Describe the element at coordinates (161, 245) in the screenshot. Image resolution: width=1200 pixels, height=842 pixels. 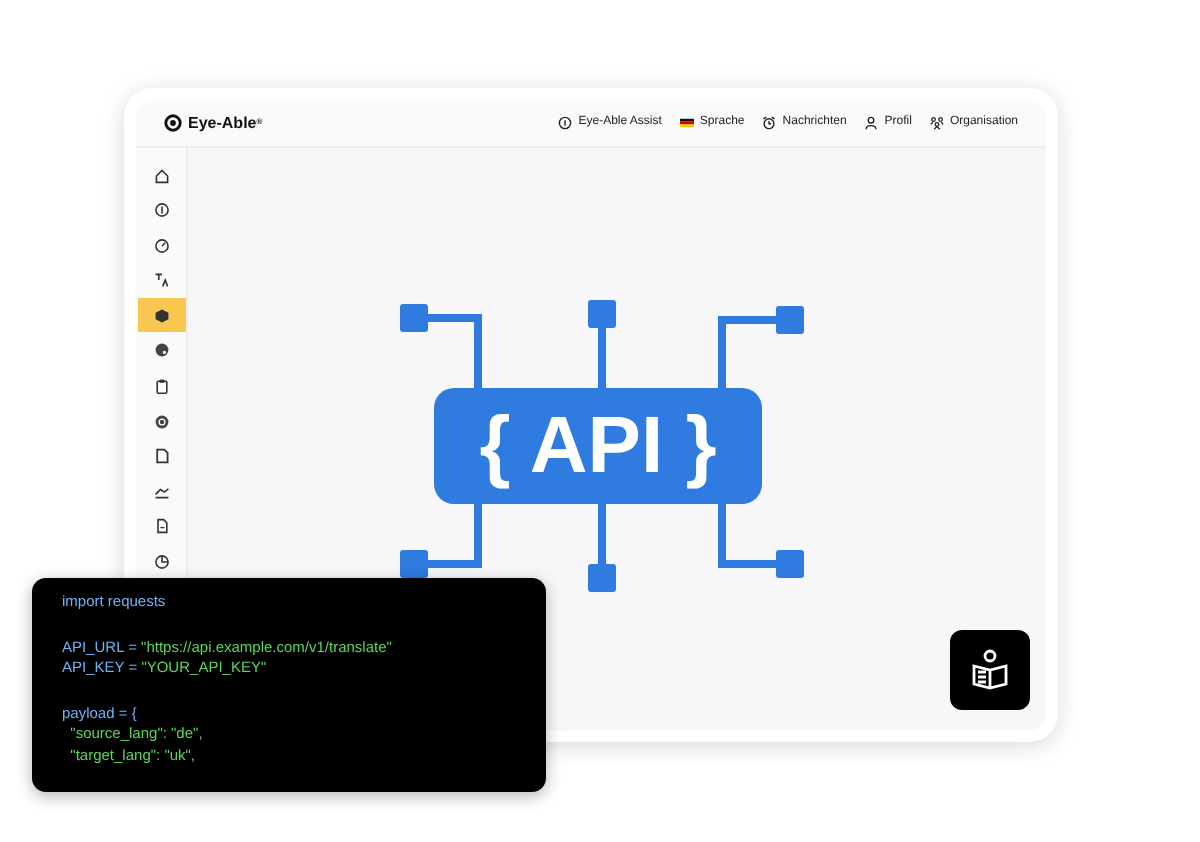
I see `gauge-icon` at that location.